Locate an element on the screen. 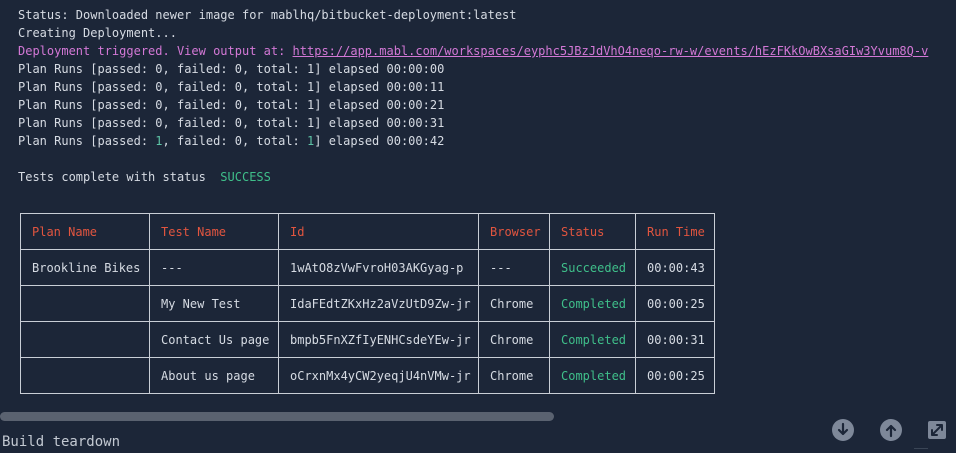 The image size is (956, 453). plan-run-elapsed: ] elapsed 00:00:21 is located at coordinates (379, 105).